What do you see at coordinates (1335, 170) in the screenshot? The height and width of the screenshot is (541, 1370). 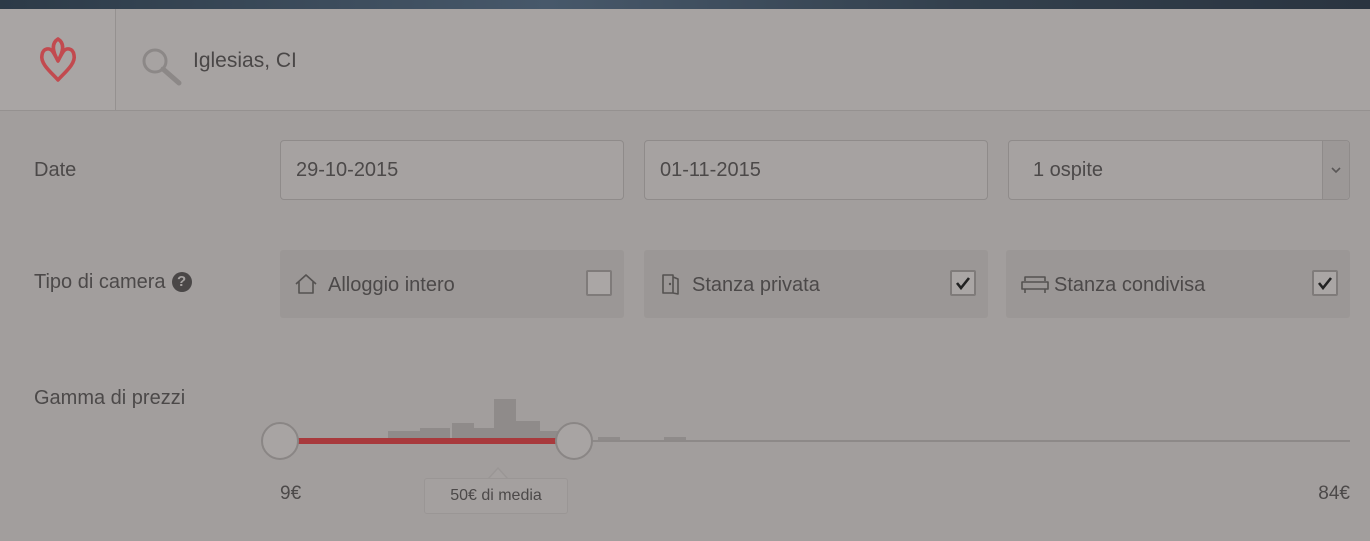 I see `chevron-down-icon` at bounding box center [1335, 170].